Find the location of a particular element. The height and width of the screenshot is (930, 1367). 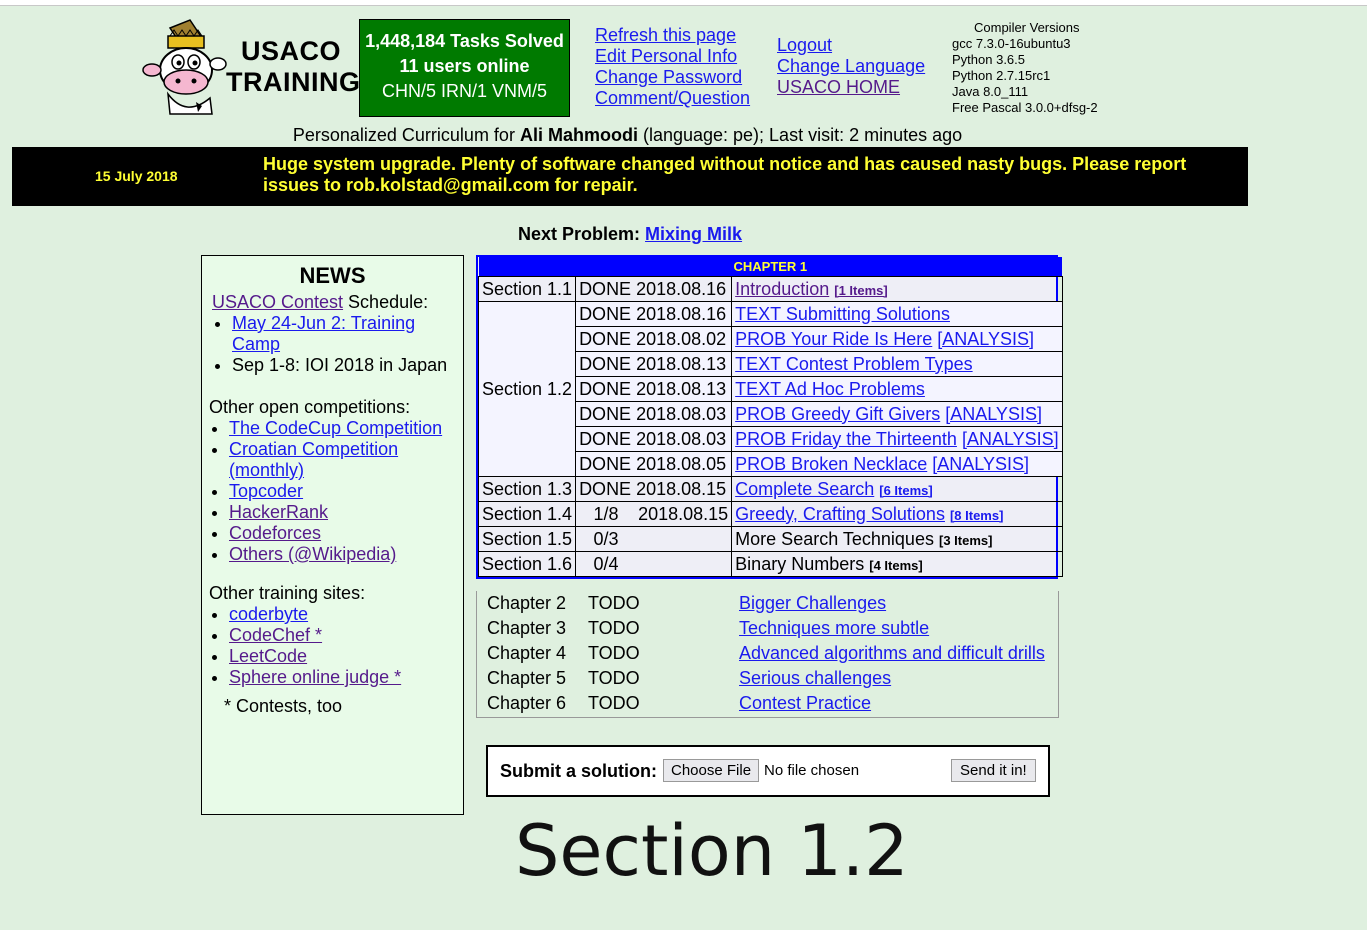

croatian-competition-link: Croatian Competition (monthly) is located at coordinates (313, 459).